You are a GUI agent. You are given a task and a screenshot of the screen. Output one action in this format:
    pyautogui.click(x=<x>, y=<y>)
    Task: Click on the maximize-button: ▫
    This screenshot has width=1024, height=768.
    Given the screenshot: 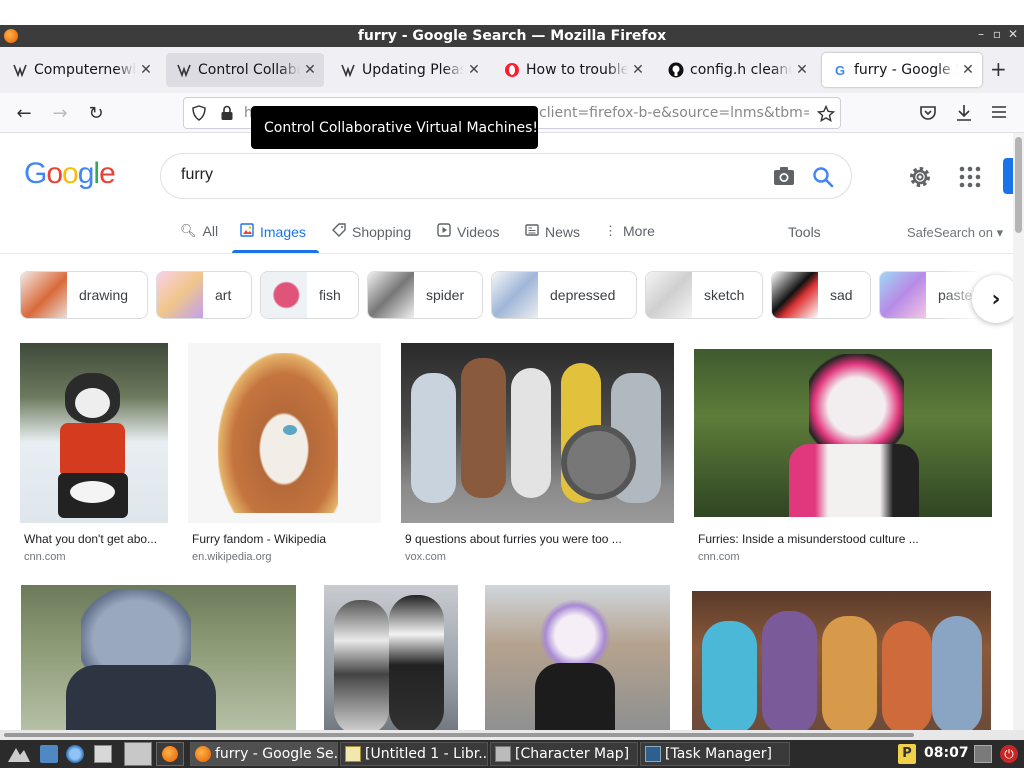 What is the action you would take?
    pyautogui.click(x=997, y=34)
    